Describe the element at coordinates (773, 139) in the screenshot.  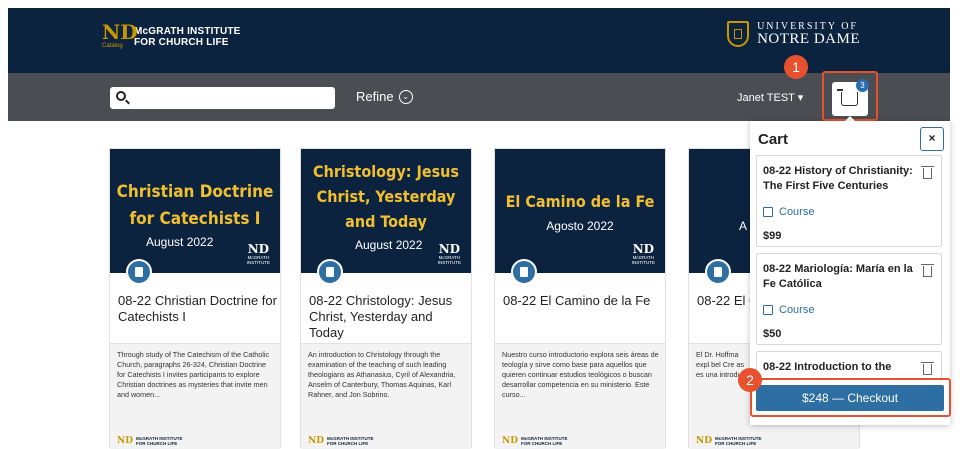
I see `cart-title: Cart` at that location.